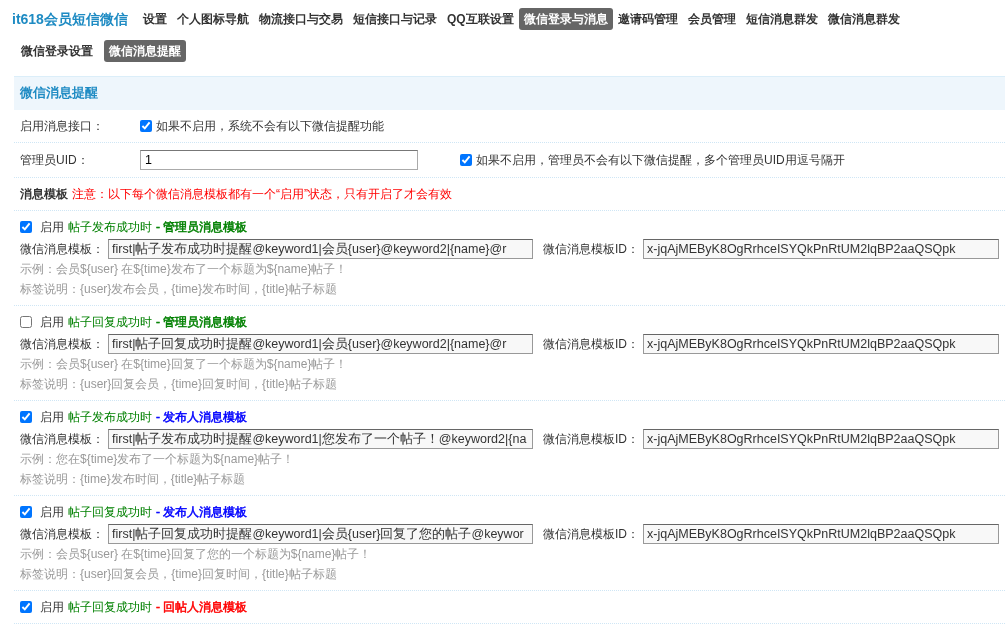 The height and width of the screenshot is (639, 1005). I want to click on notice-text: 注意：以下每个微信消息模板都有一个“启用”状态，只有开启了才会有效, so click(262, 194).